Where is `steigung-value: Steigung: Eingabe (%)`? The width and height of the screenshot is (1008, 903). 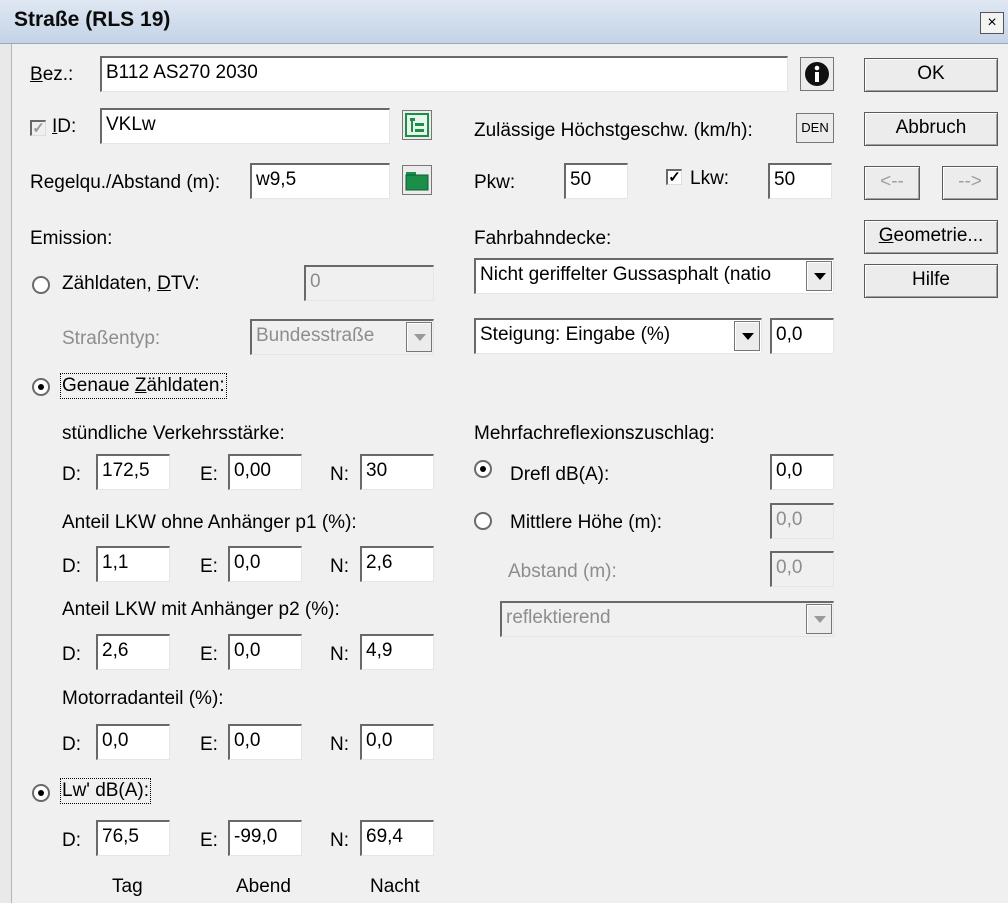
steigung-value: Steigung: Eingabe (%) is located at coordinates (575, 334).